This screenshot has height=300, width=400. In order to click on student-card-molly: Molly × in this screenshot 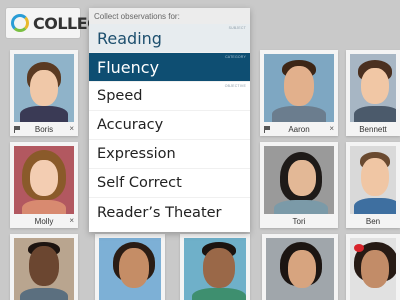, I will do `click(44, 185)`.